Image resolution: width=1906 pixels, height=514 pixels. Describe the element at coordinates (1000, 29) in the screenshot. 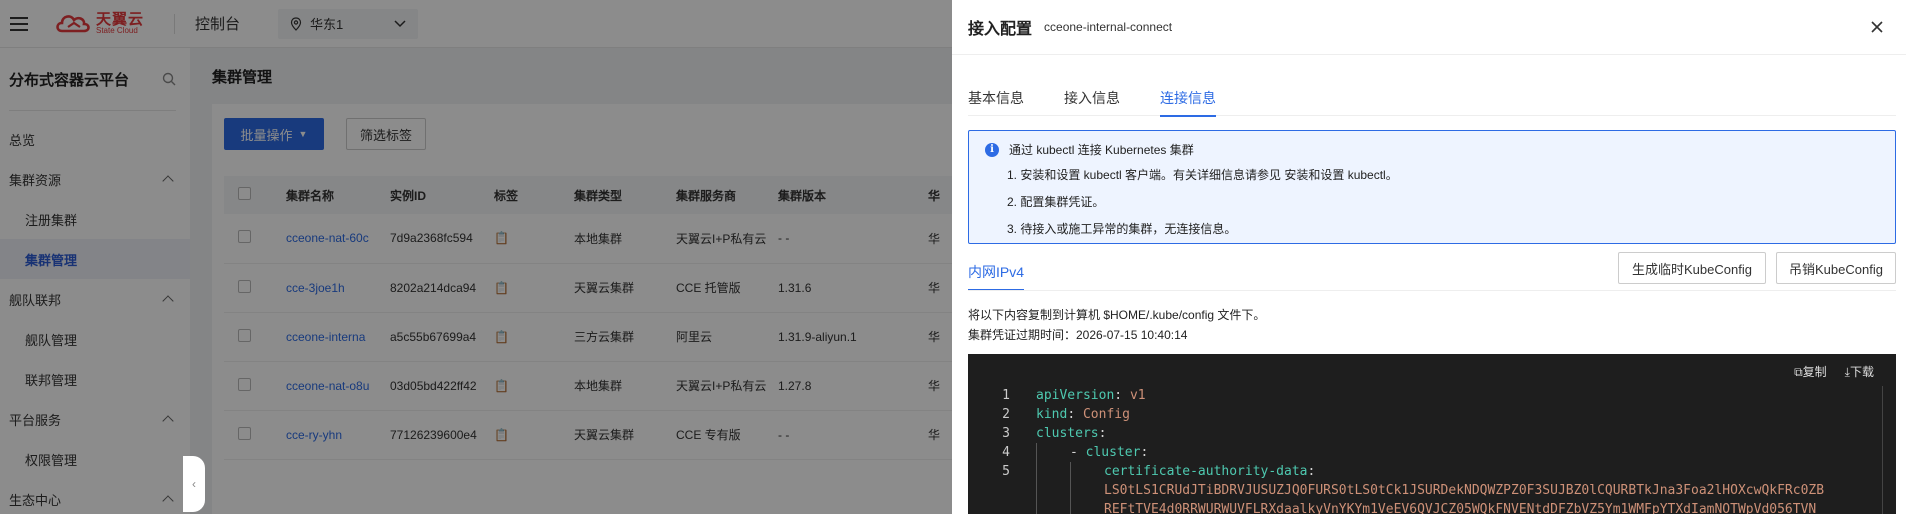

I see `drawer-title: 接入配置` at that location.